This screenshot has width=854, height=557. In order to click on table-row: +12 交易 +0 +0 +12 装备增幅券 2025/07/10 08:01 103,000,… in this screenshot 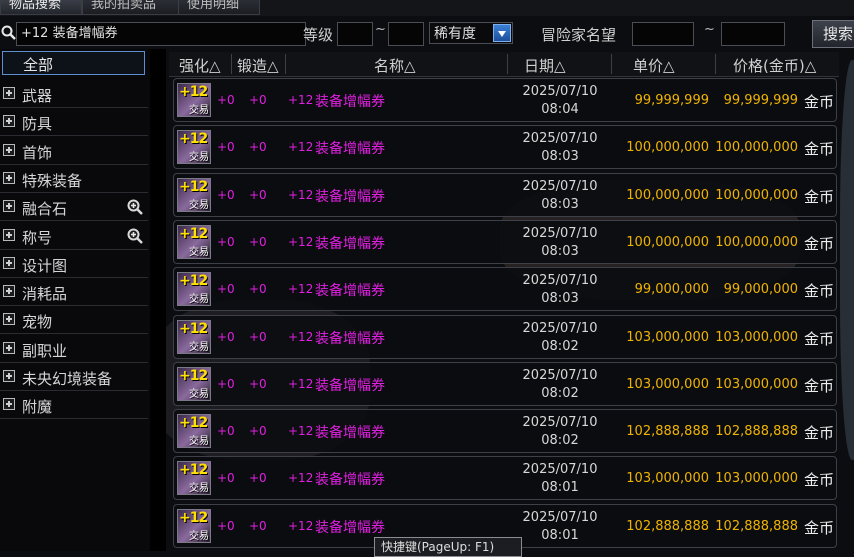, I will do `click(505, 478)`.